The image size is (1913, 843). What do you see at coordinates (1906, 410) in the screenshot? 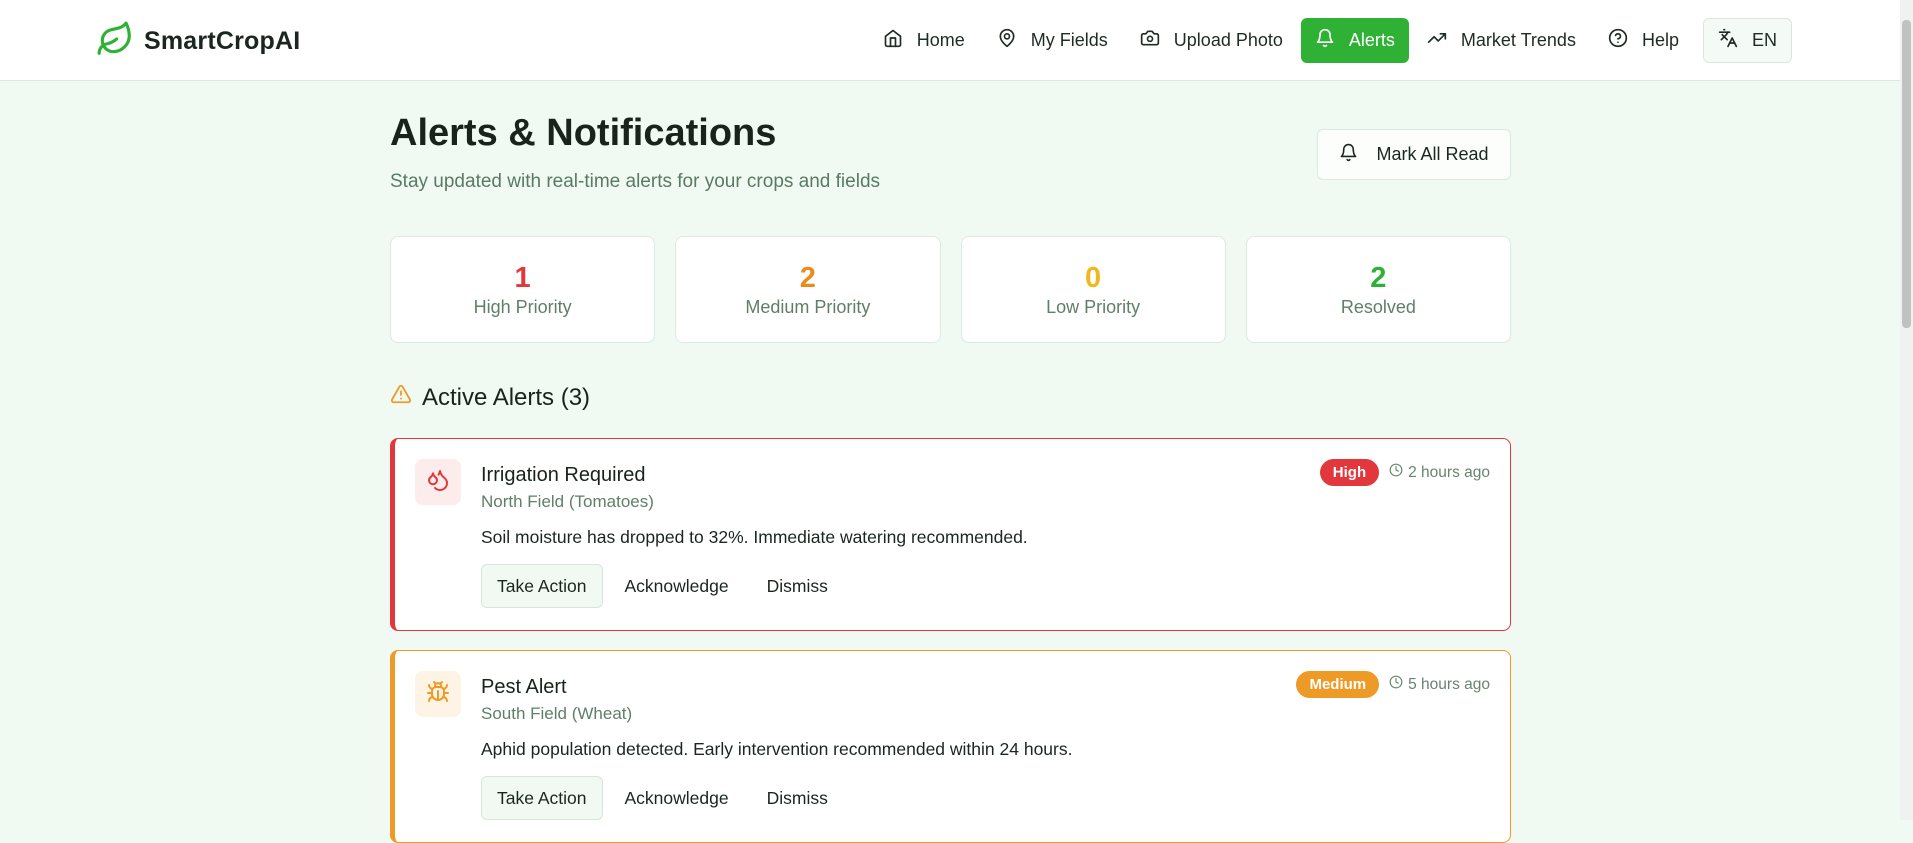
I see `page-scrollbar` at bounding box center [1906, 410].